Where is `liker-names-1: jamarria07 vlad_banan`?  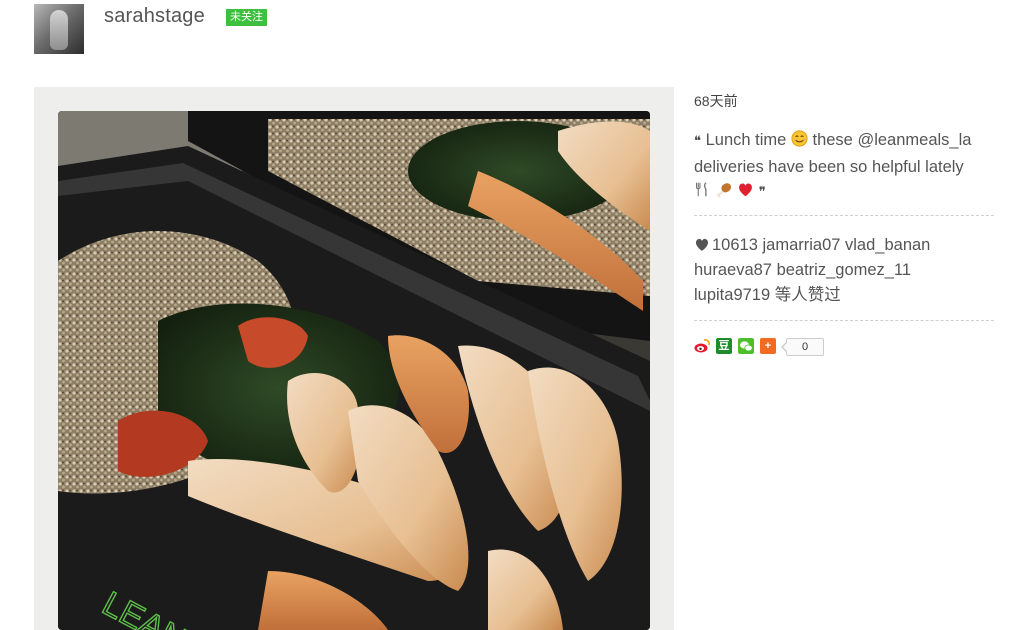 liker-names-1: jamarria07 vlad_banan is located at coordinates (846, 245).